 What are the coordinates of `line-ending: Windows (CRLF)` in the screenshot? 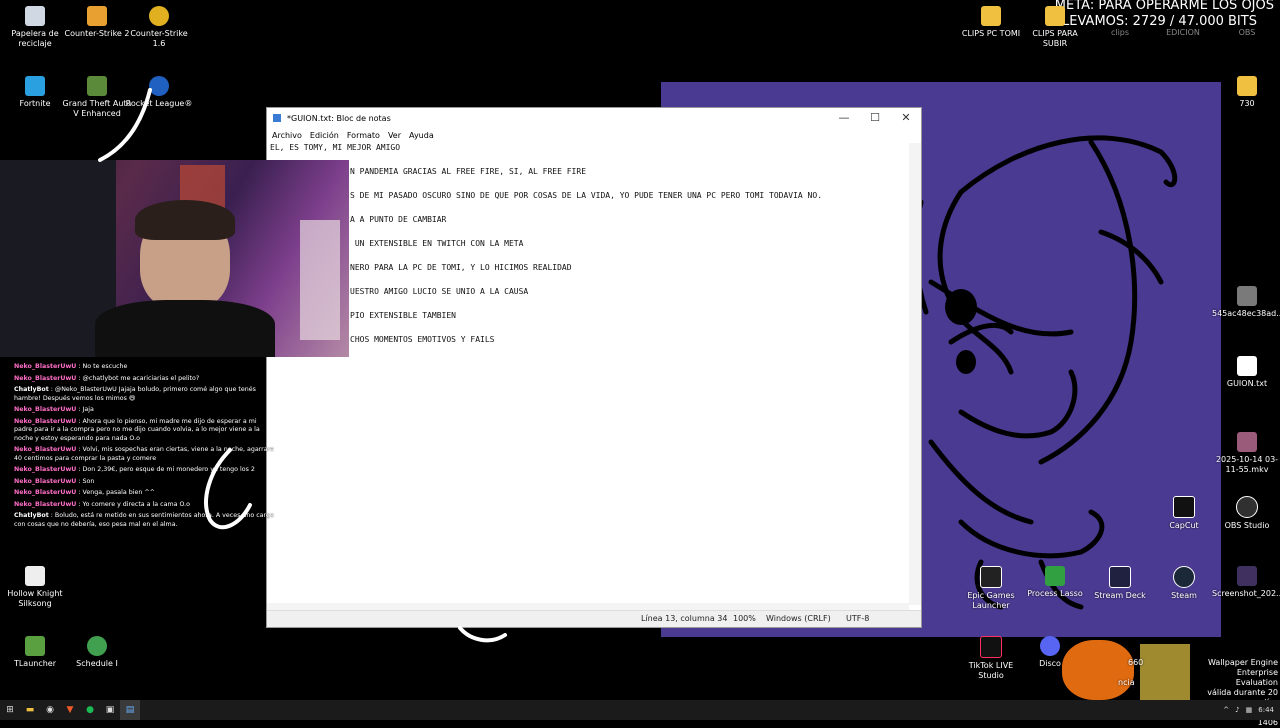 It's located at (798, 618).